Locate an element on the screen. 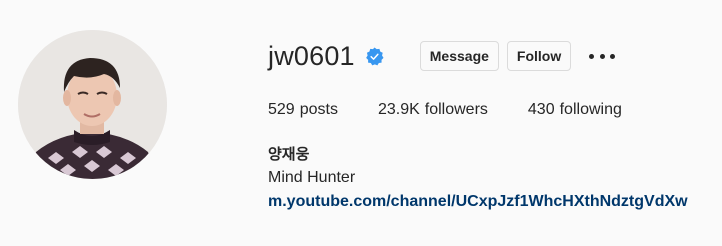  following-label: following is located at coordinates (590, 109).